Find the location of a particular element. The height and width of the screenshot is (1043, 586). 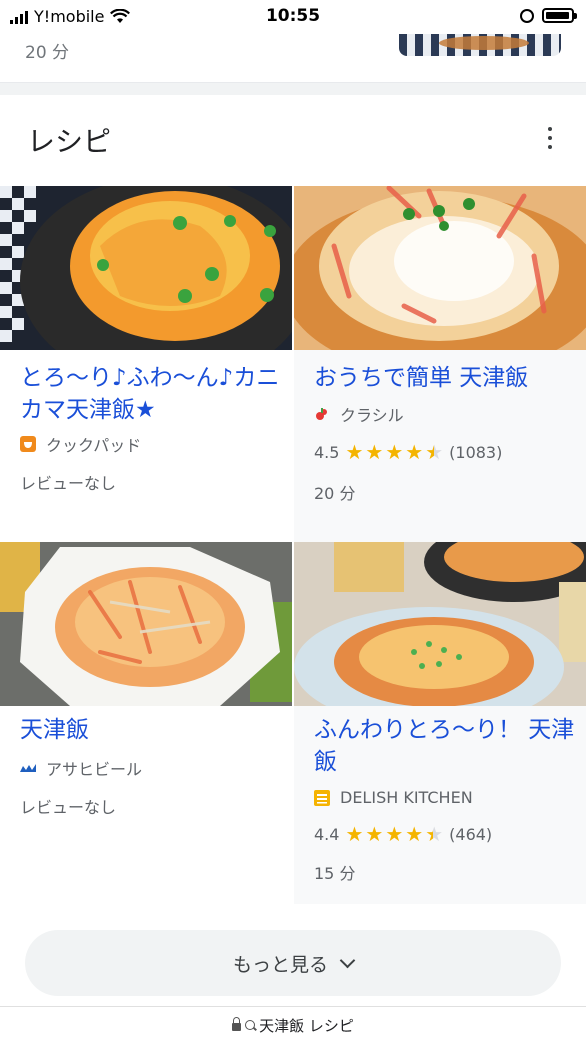

recipe-title-link: おうちで簡単 天津飯 is located at coordinates (445, 378).